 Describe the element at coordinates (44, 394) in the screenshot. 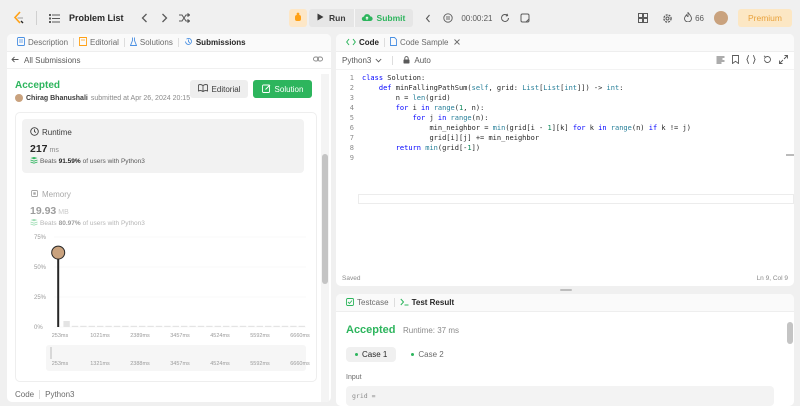

I see `submitted-code-header: Code Python3` at that location.